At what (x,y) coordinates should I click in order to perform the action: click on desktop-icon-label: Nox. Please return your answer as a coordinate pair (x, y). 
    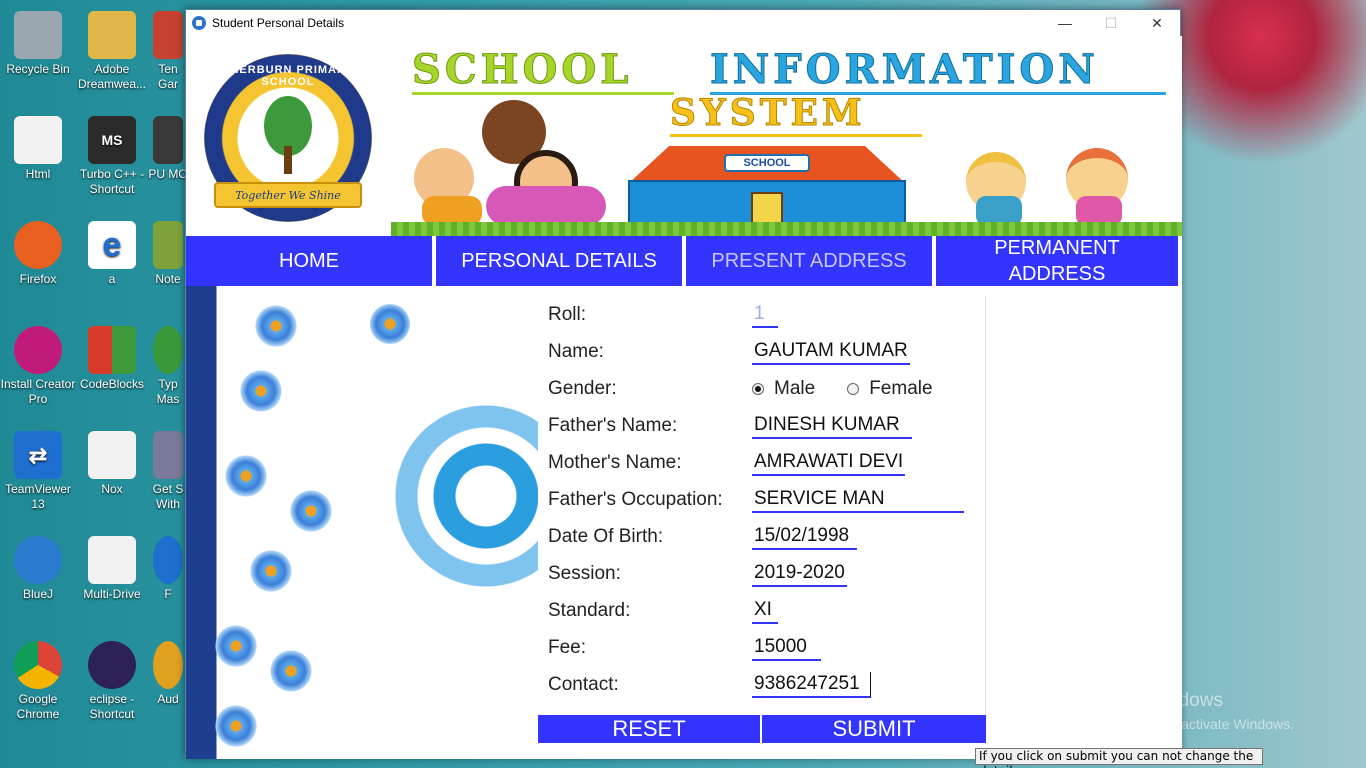
    Looking at the image, I should click on (112, 489).